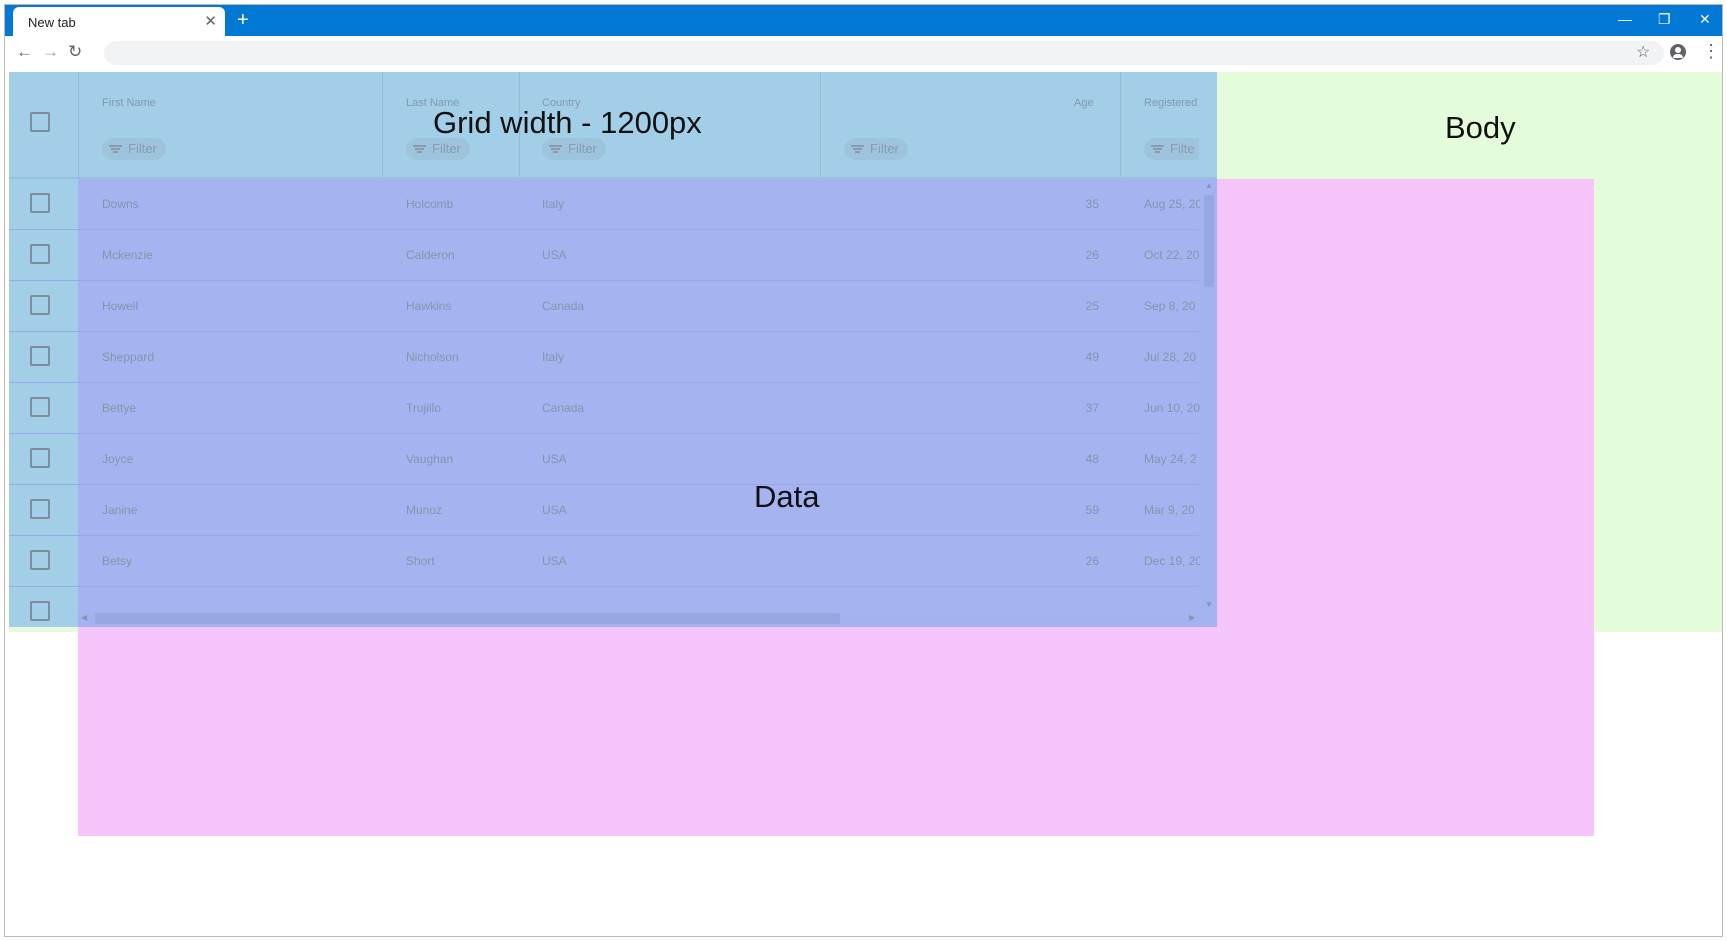 This screenshot has height=941, width=1727. I want to click on table-row: Sheppard Nicholson Italy 49 Jul 28, 20, so click(604, 357).